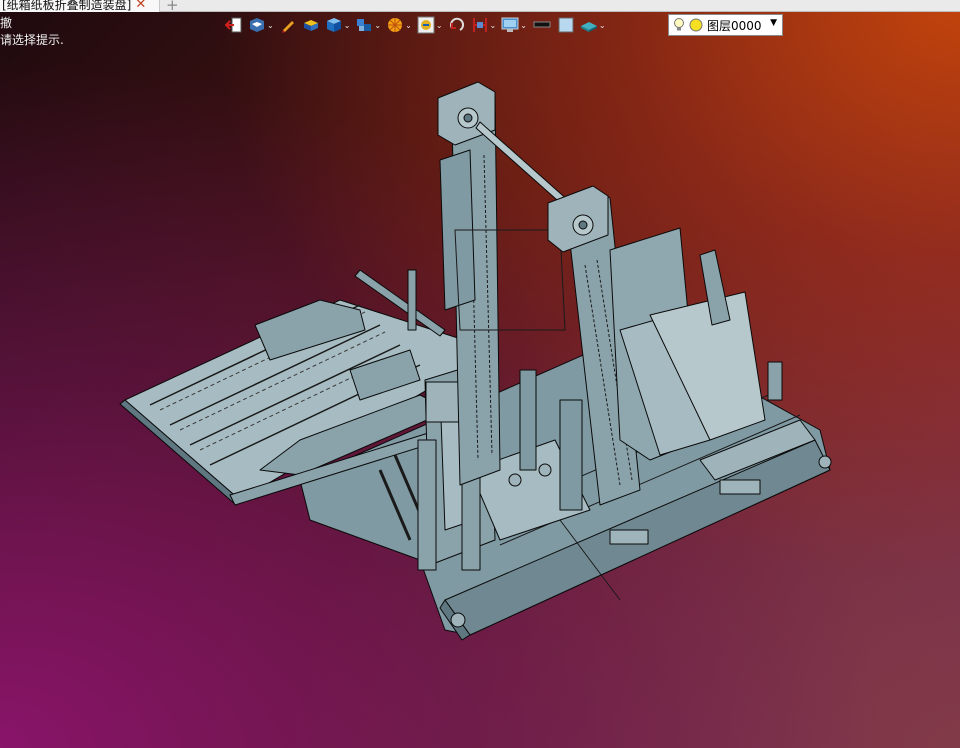 The height and width of the screenshot is (748, 960). Describe the element at coordinates (588, 27) in the screenshot. I see `material-icon` at that location.